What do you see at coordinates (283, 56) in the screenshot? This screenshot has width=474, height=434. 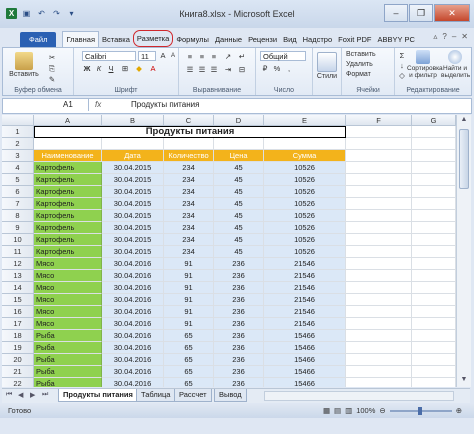 I see `number-format-select: Общий` at bounding box center [283, 56].